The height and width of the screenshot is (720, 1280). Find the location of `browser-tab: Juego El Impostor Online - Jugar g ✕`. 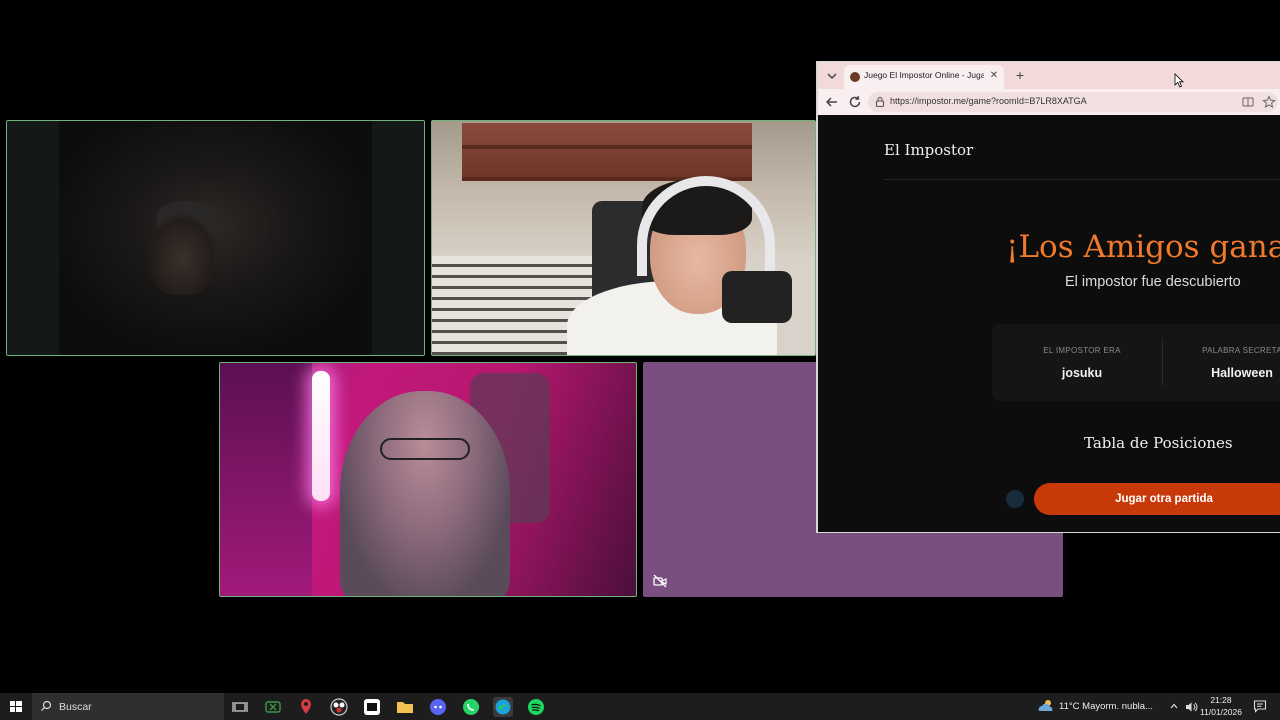

browser-tab: Juego El Impostor Online - Jugar g ✕ is located at coordinates (924, 77).